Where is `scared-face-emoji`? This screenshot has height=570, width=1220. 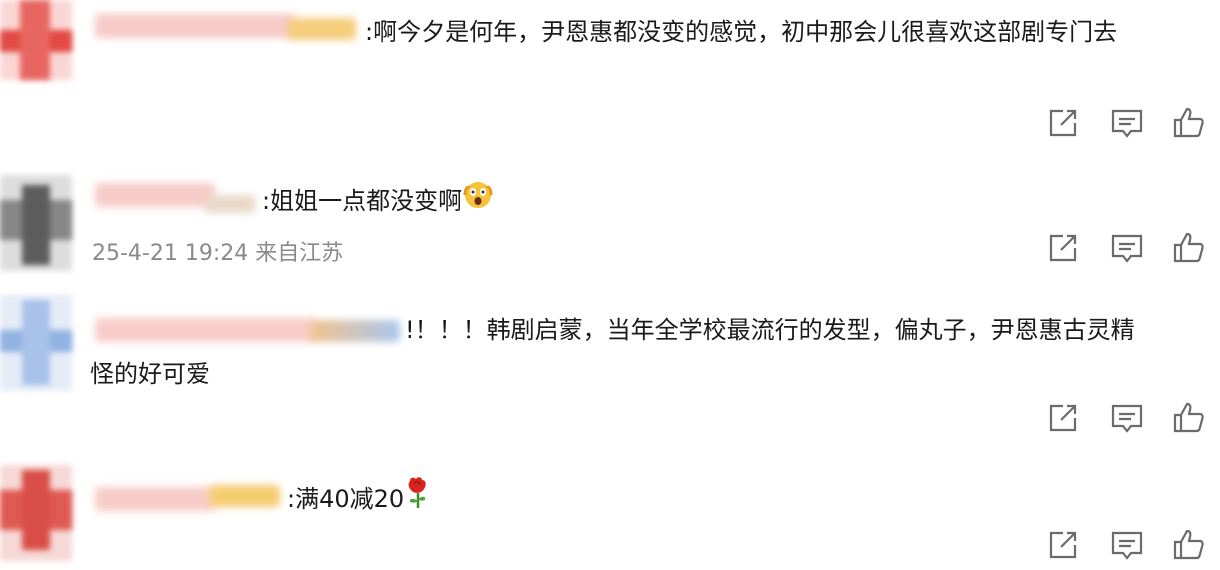
scared-face-emoji is located at coordinates (478, 202).